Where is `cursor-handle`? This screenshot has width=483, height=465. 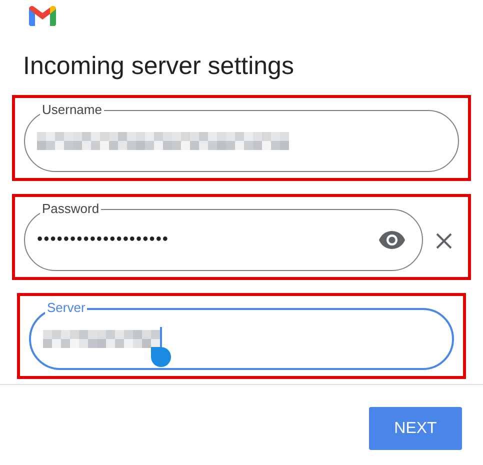 cursor-handle is located at coordinates (161, 357).